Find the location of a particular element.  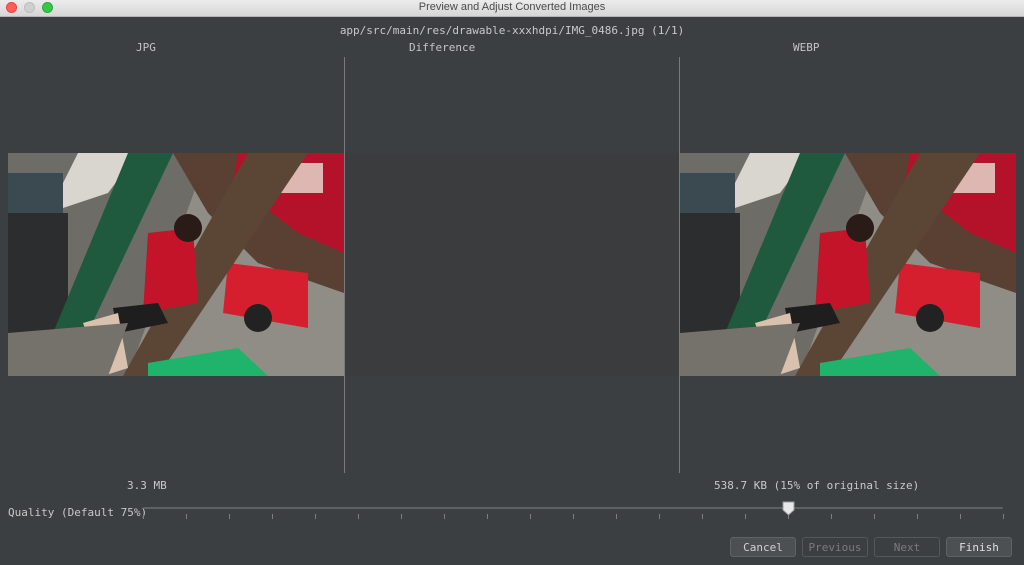

title-bar: Preview and Adjust Converted Images is located at coordinates (512, 8).